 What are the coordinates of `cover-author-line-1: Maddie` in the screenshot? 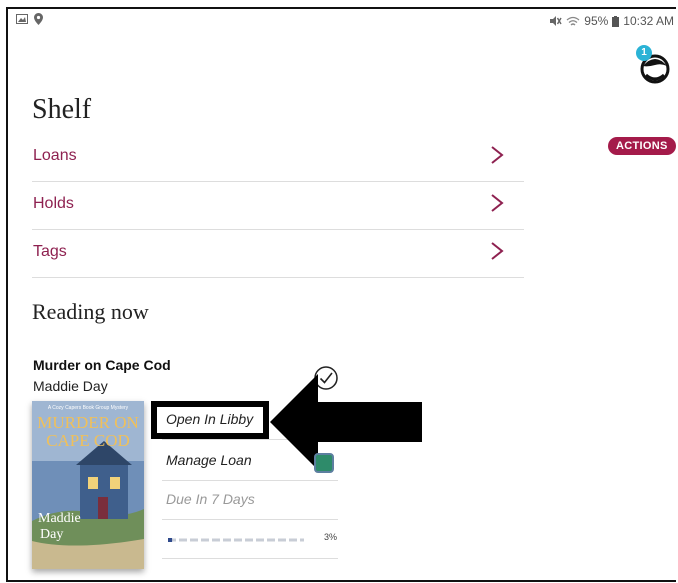 It's located at (59, 518).